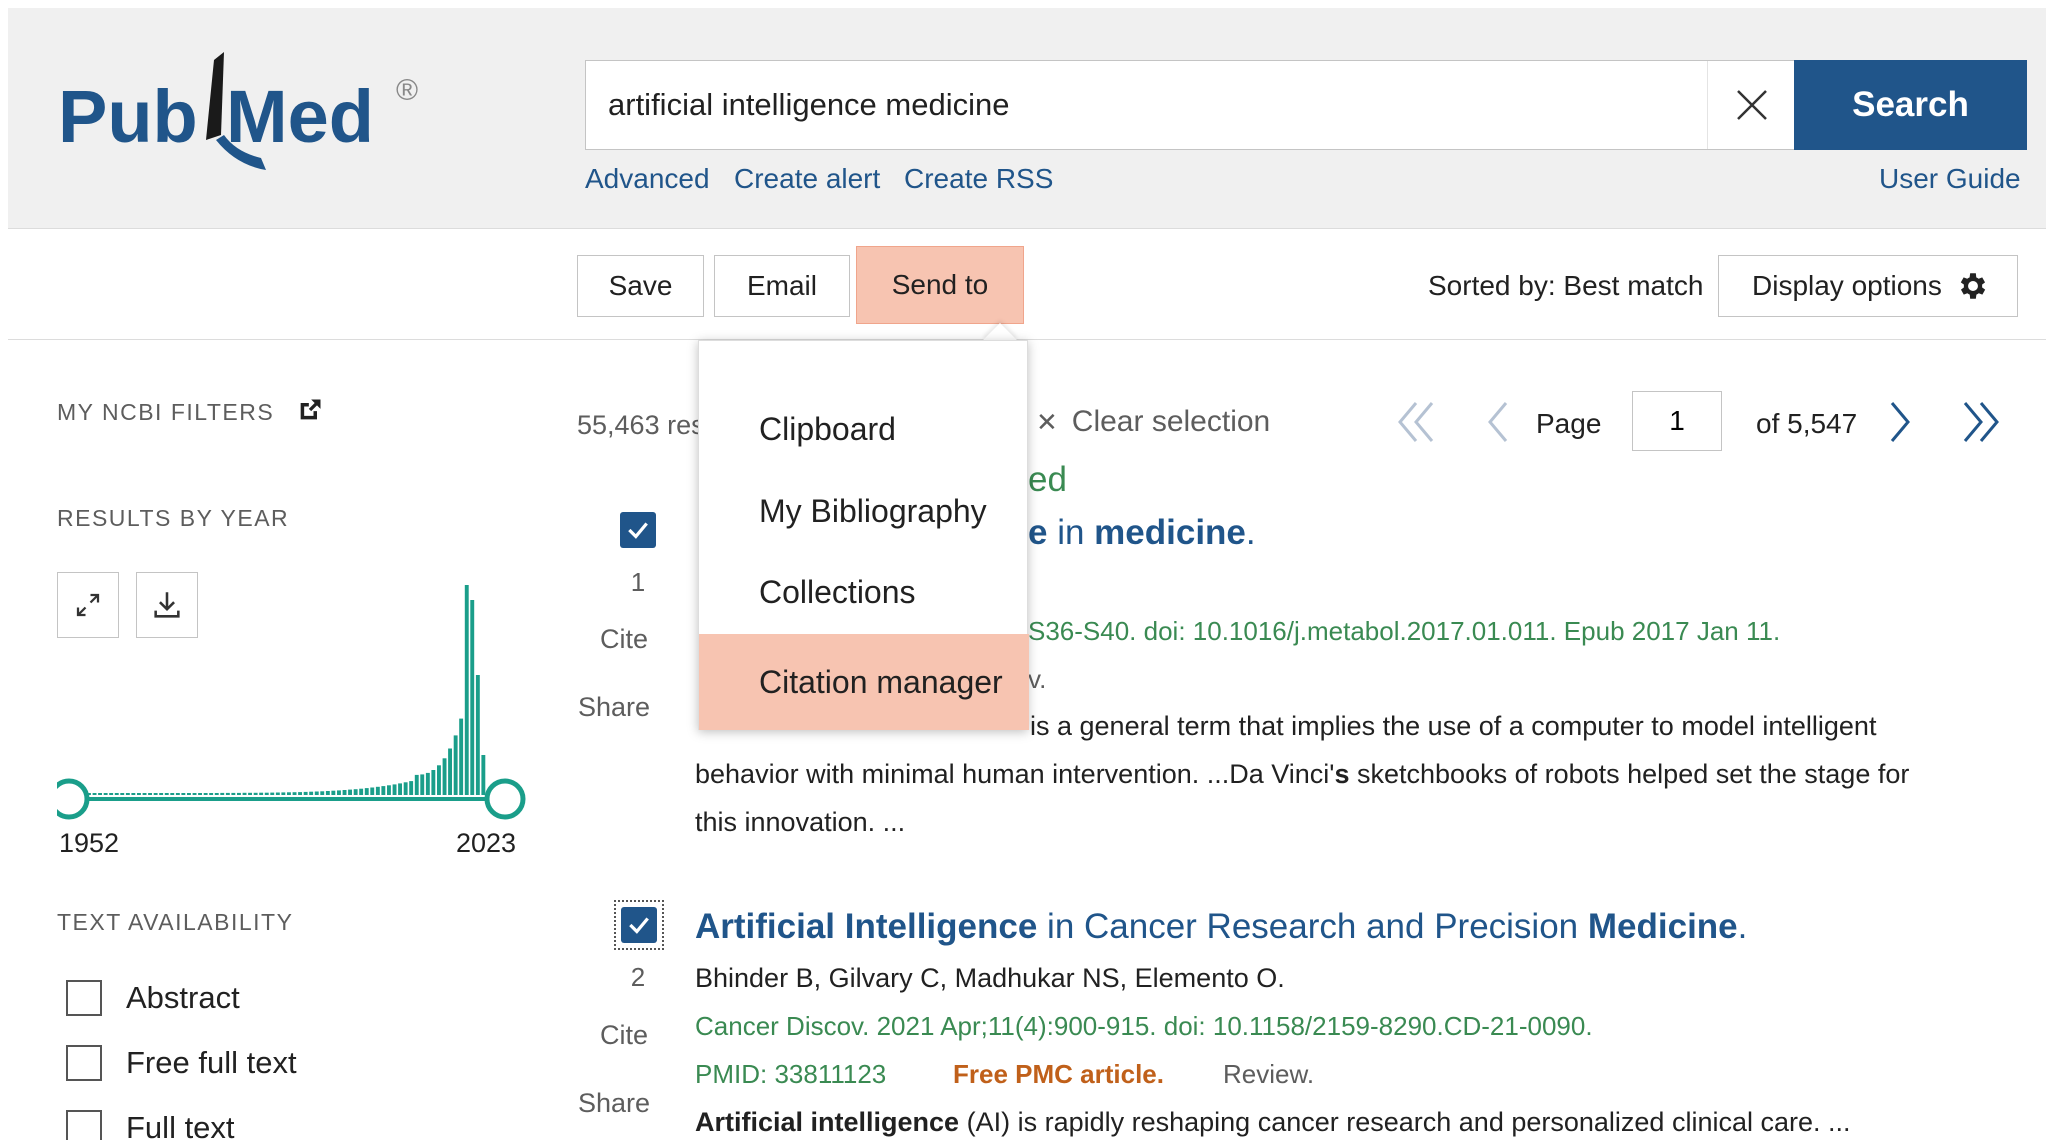  What do you see at coordinates (864, 429) in the screenshot?
I see `menu-item-clipboard: Clipboard` at bounding box center [864, 429].